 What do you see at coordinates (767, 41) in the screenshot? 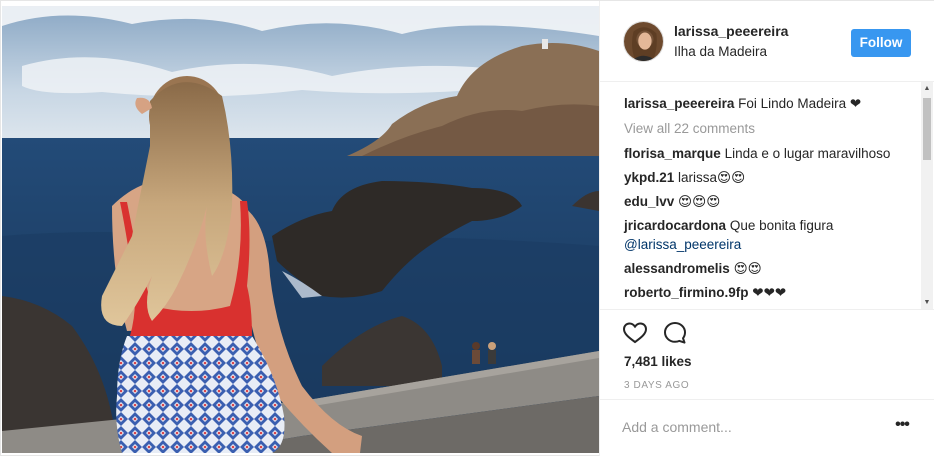
I see `post-header: larissa_peeereira Ilha da Madeira Follow` at bounding box center [767, 41].